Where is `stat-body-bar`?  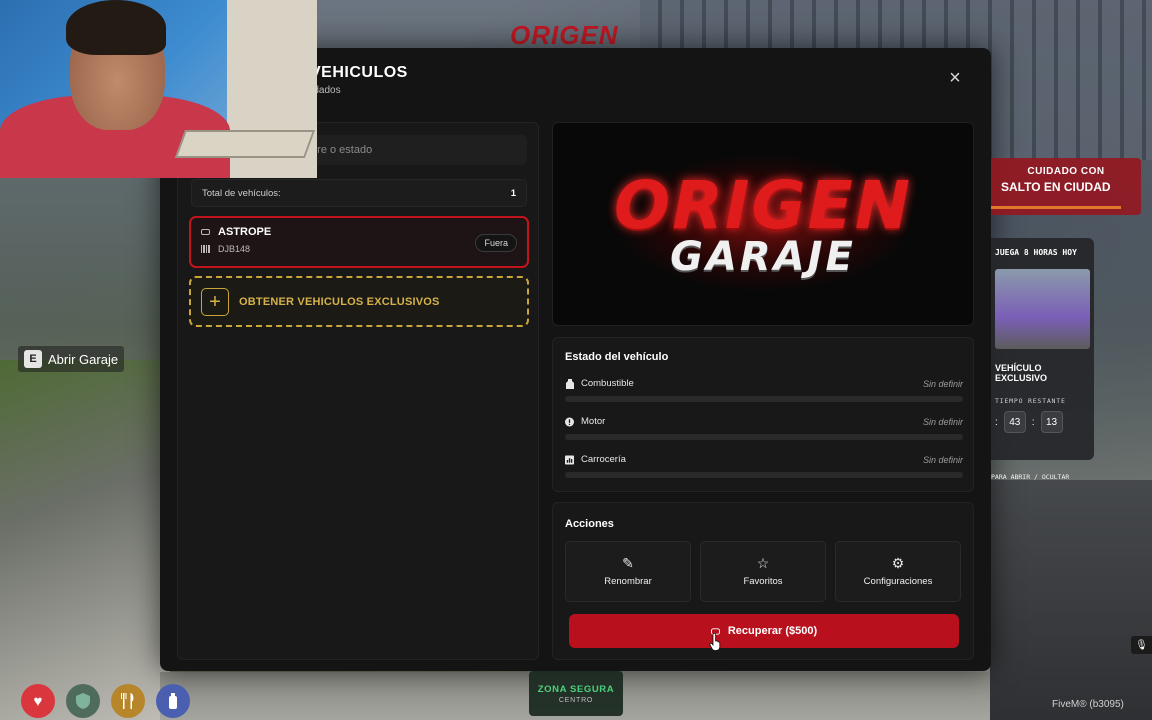 stat-body-bar is located at coordinates (764, 475).